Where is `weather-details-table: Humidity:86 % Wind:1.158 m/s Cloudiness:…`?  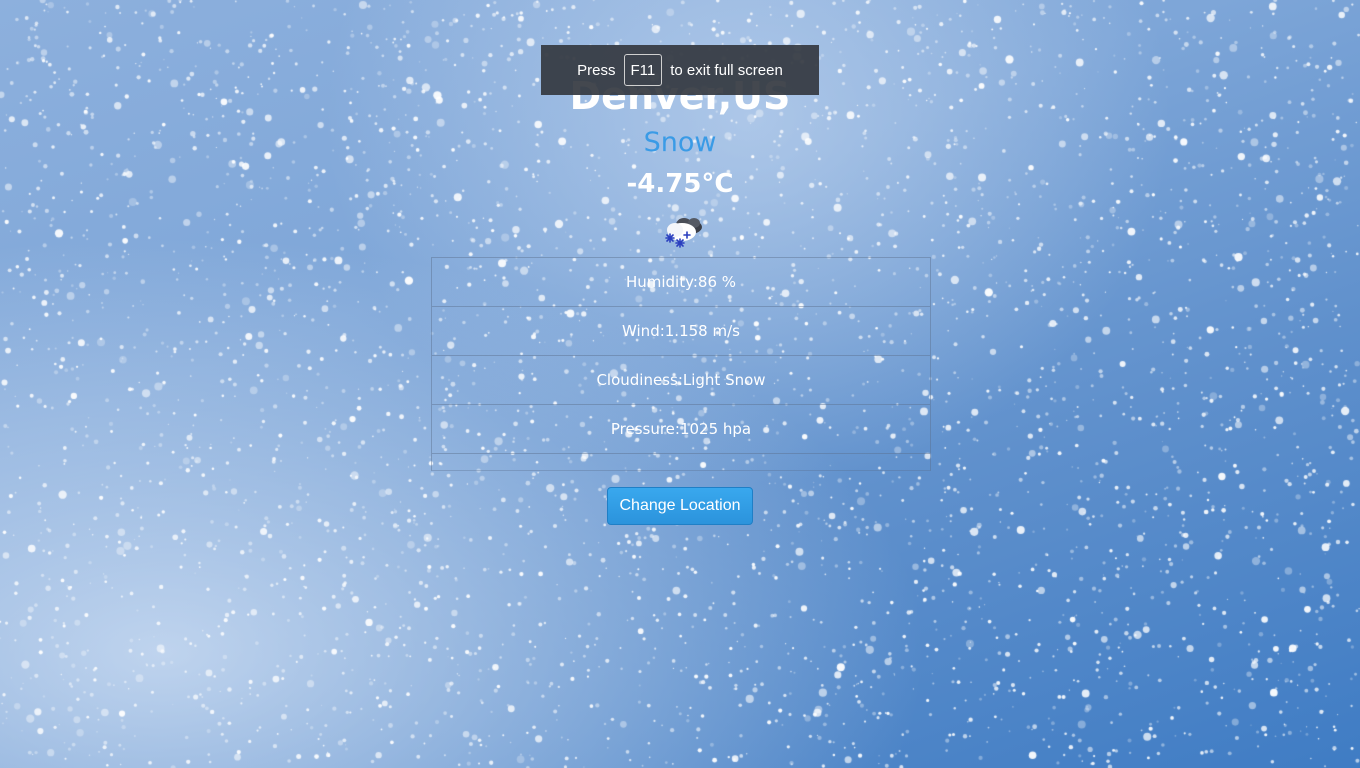 weather-details-table: Humidity:86 % Wind:1.158 m/s Cloudiness:… is located at coordinates (681, 364).